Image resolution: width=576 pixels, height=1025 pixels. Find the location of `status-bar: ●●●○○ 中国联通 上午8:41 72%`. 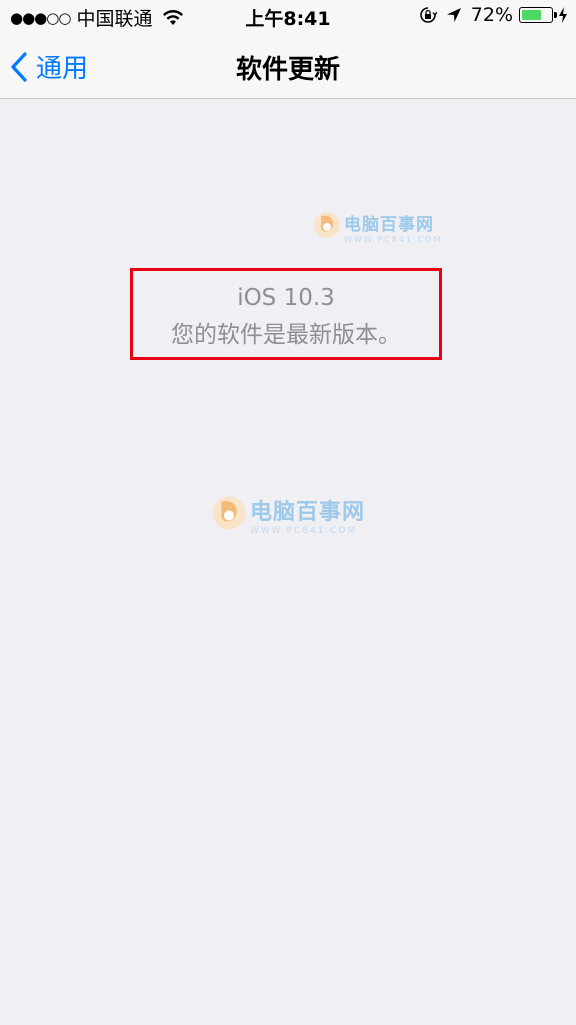

status-bar: ●●●○○ 中国联通 上午8:41 72% is located at coordinates (288, 17).